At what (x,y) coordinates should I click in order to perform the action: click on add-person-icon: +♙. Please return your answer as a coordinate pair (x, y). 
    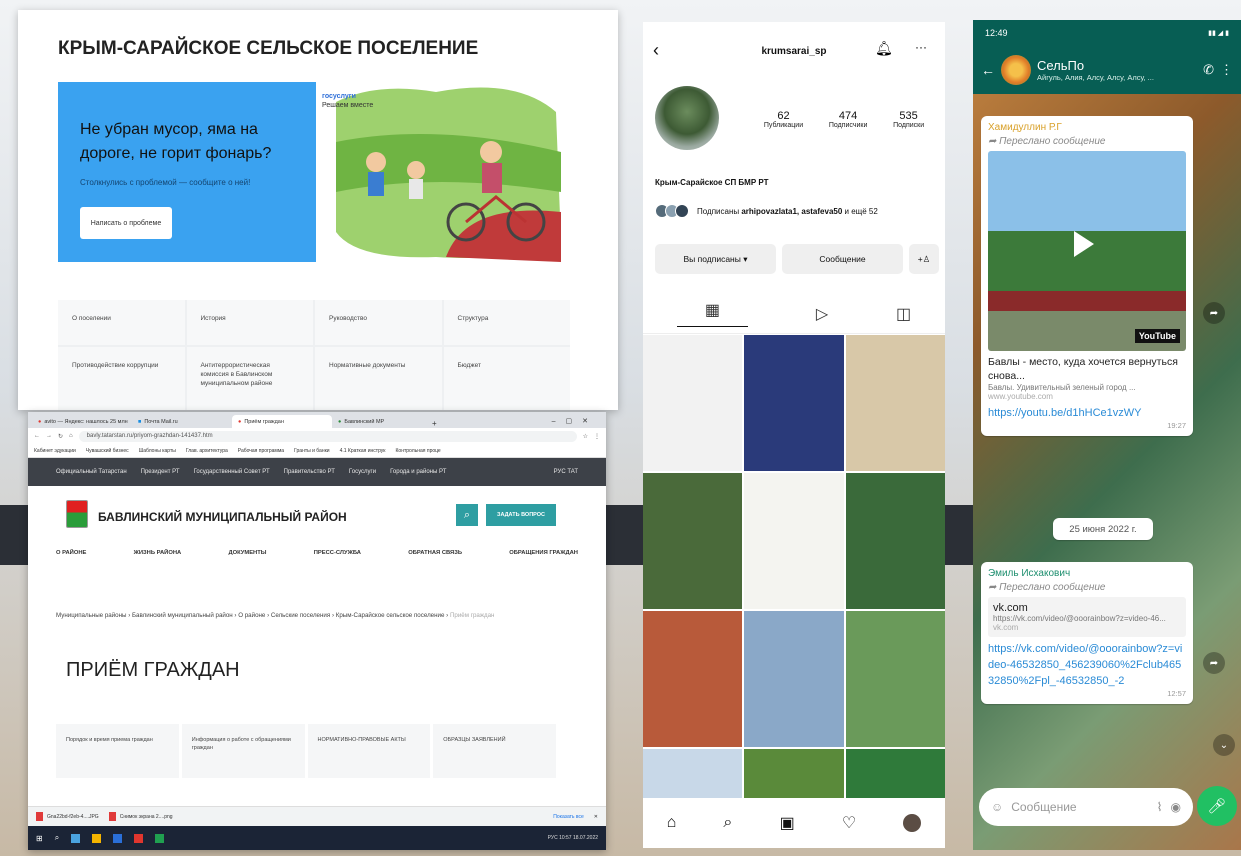
    Looking at the image, I should click on (924, 259).